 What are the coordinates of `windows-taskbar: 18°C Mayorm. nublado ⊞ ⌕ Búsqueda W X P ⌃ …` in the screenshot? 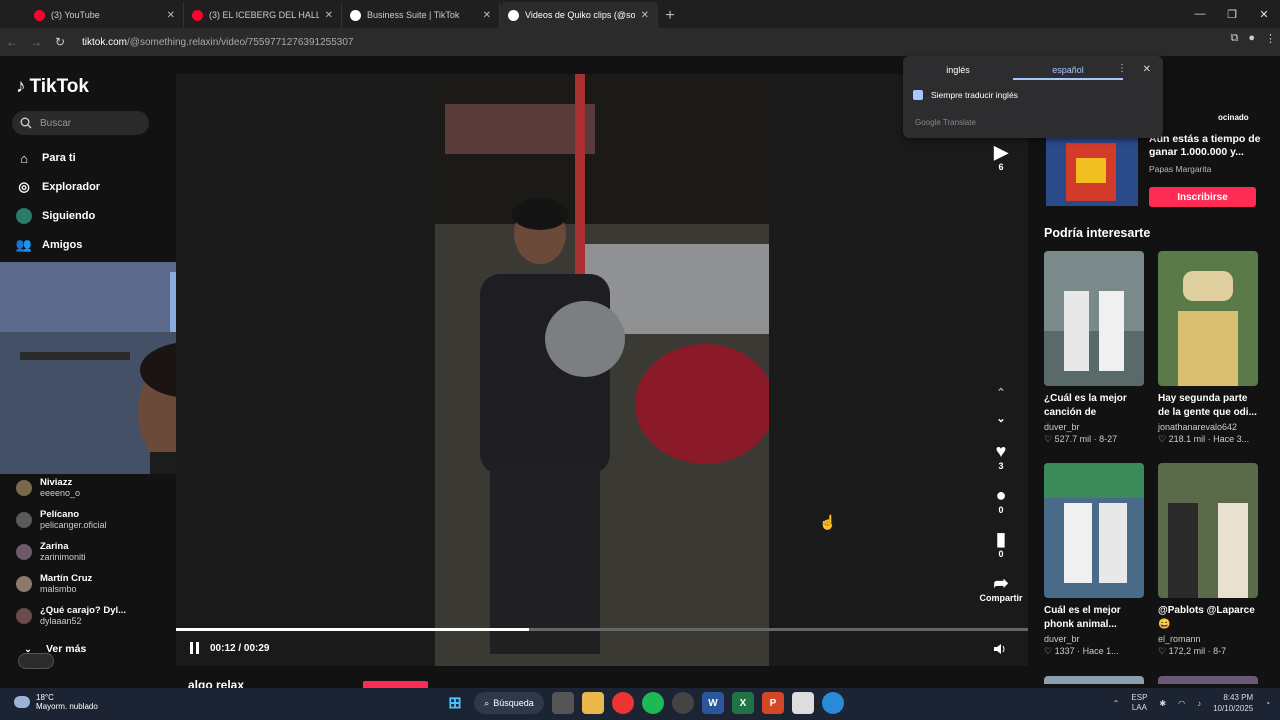 It's located at (640, 704).